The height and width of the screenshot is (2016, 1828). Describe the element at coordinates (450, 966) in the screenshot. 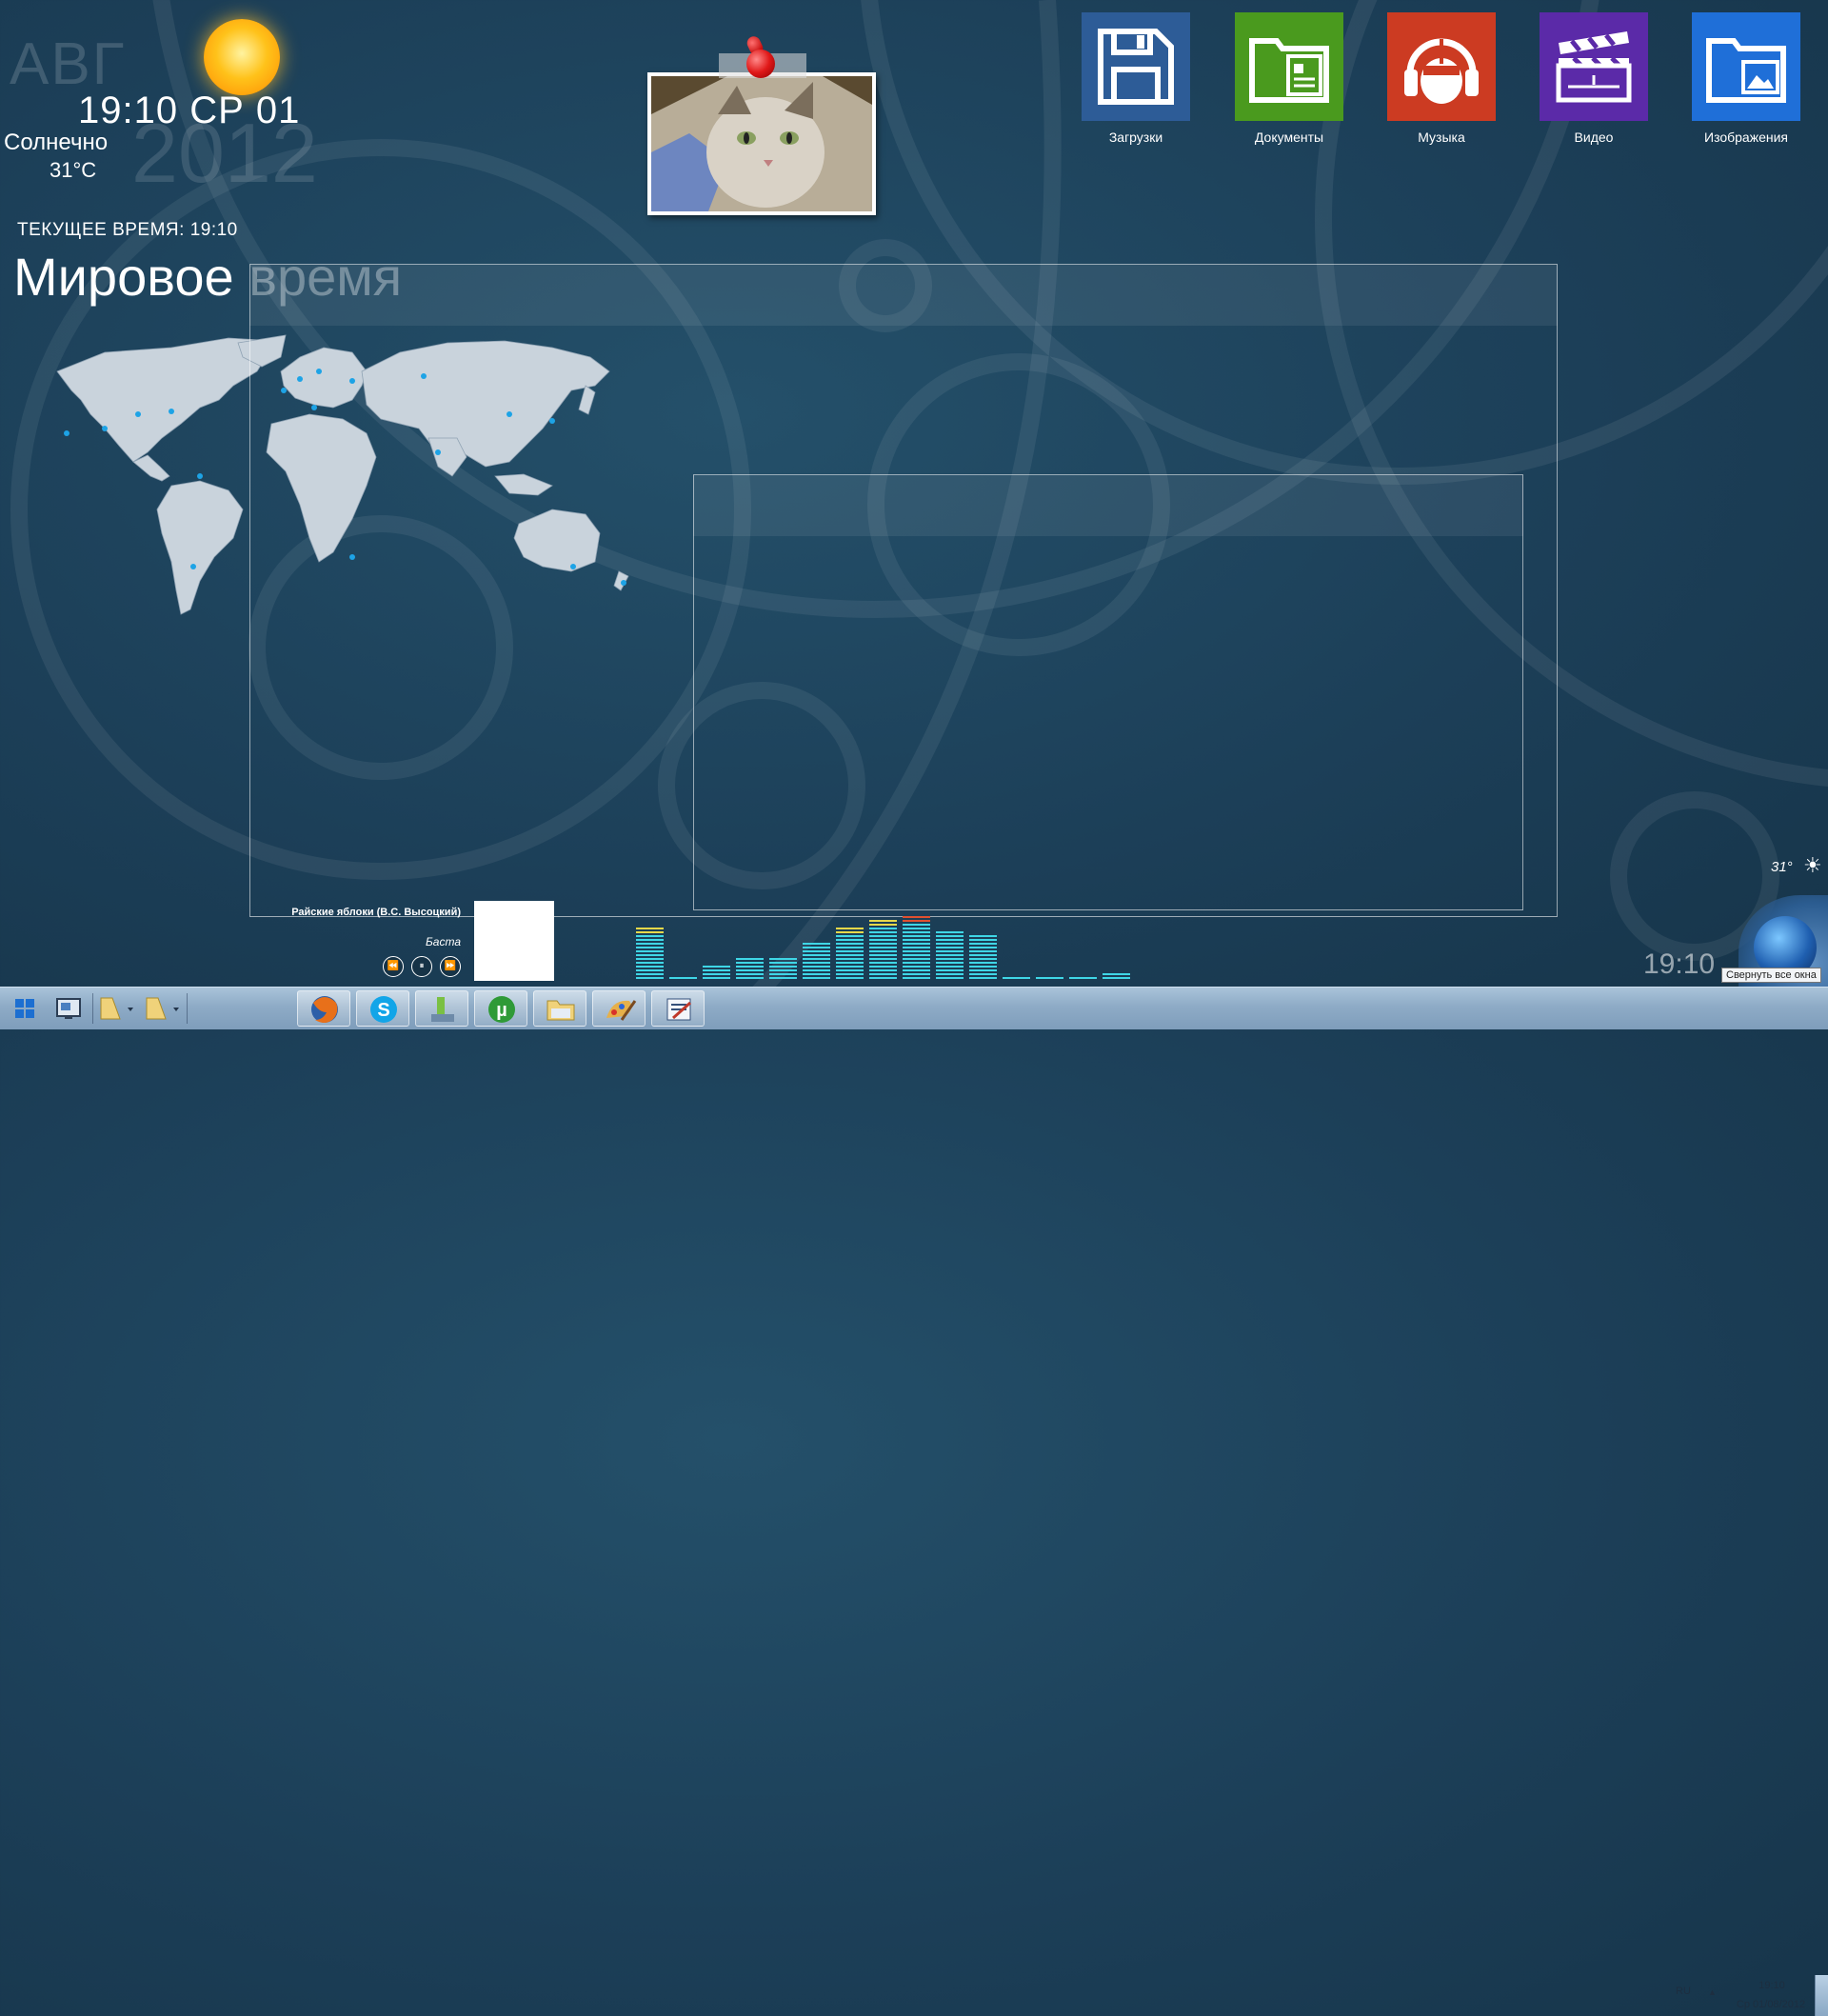

I see `next-track-button: ⏩` at that location.